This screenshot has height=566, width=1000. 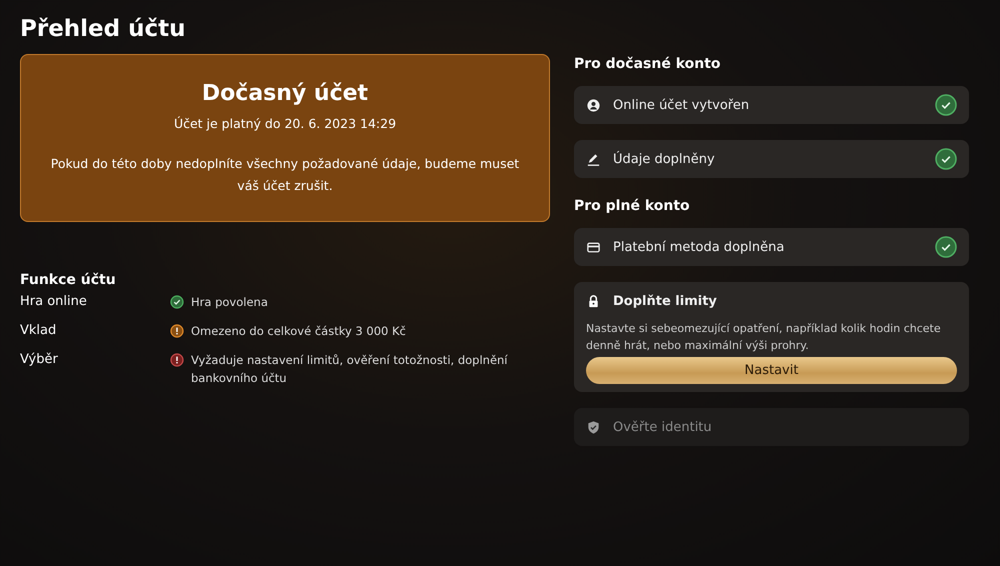 What do you see at coordinates (54, 302) in the screenshot?
I see `feature-label: Hra online` at bounding box center [54, 302].